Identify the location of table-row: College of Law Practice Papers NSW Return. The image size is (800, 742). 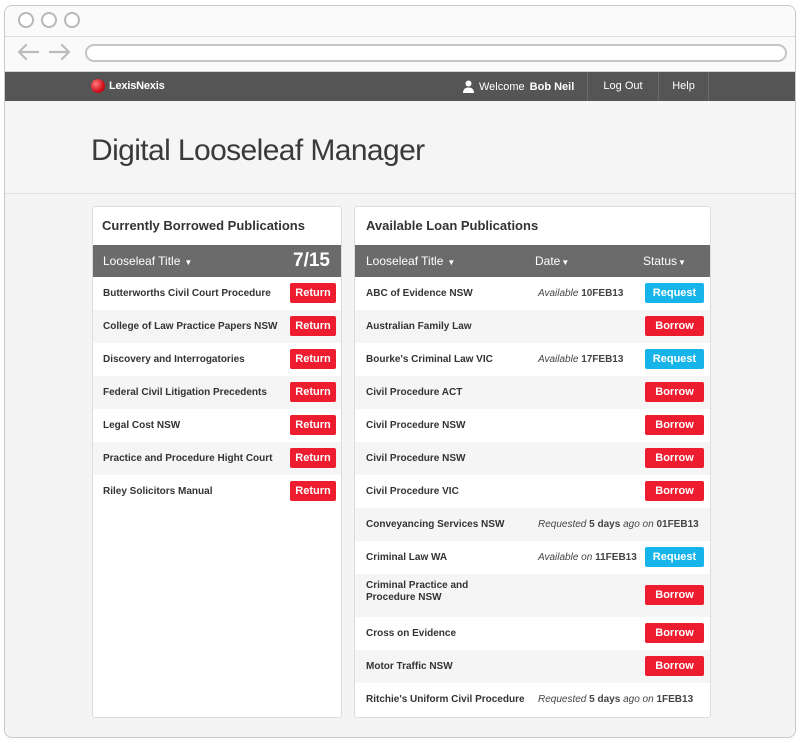
(217, 326).